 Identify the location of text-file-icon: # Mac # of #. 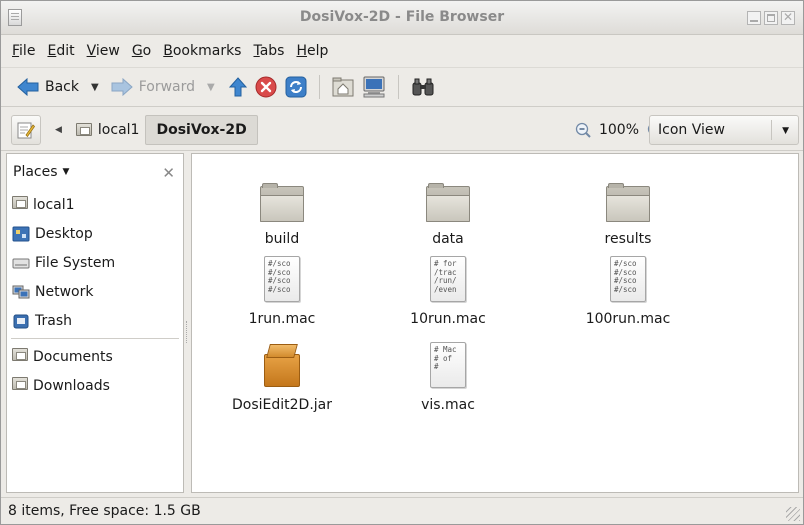
(448, 365).